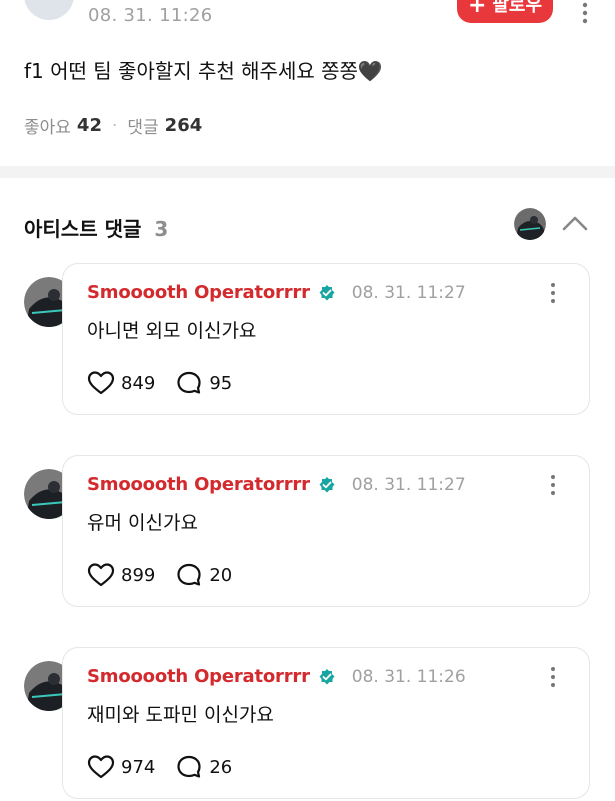 The height and width of the screenshot is (801, 615). What do you see at coordinates (138, 383) in the screenshot?
I see `like-count: 849` at bounding box center [138, 383].